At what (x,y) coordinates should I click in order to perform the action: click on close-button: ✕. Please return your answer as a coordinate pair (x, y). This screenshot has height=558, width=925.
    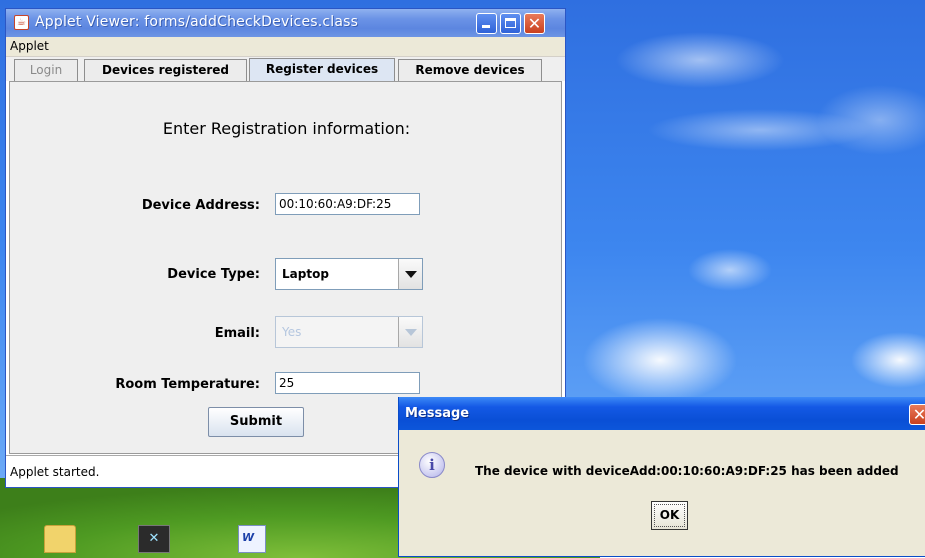
    Looking at the image, I should click on (534, 23).